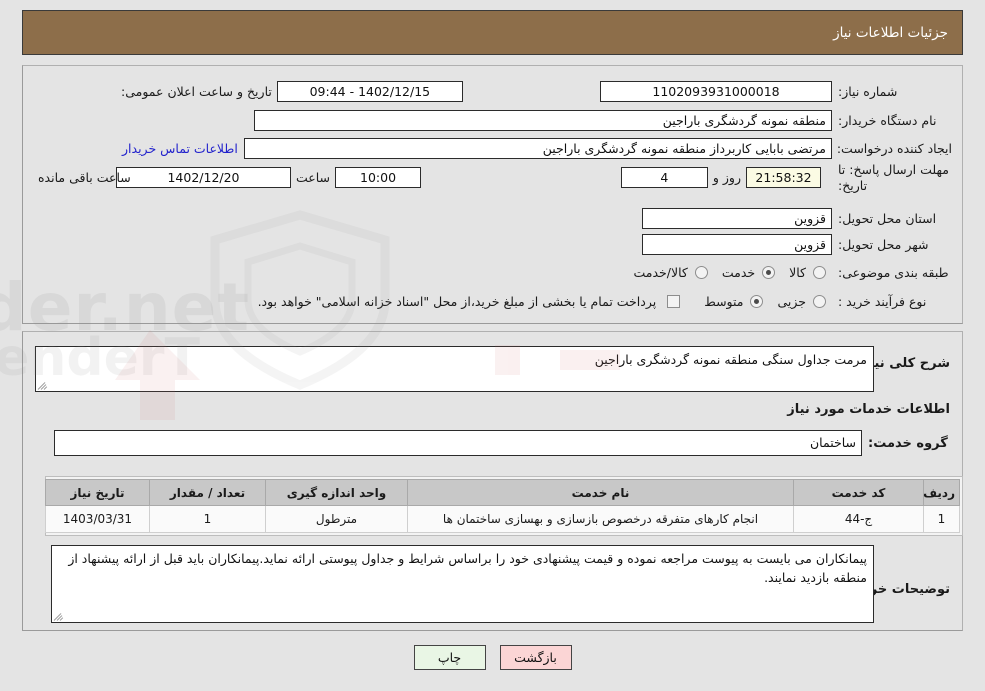  I want to click on radio-process-motavaset-label: متوسط, so click(724, 301).